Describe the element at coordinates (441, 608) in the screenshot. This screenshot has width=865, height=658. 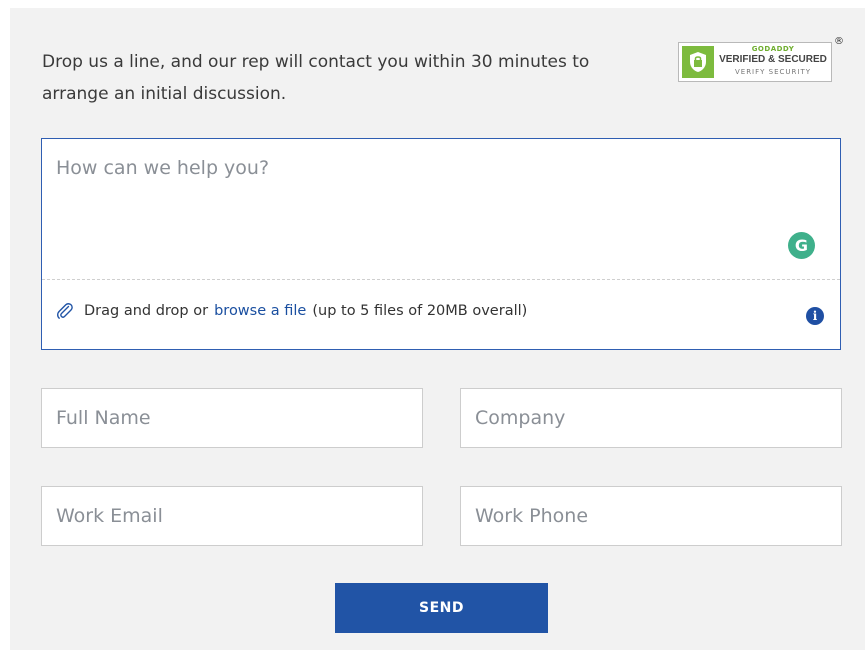
I see `send-button: SEND` at that location.